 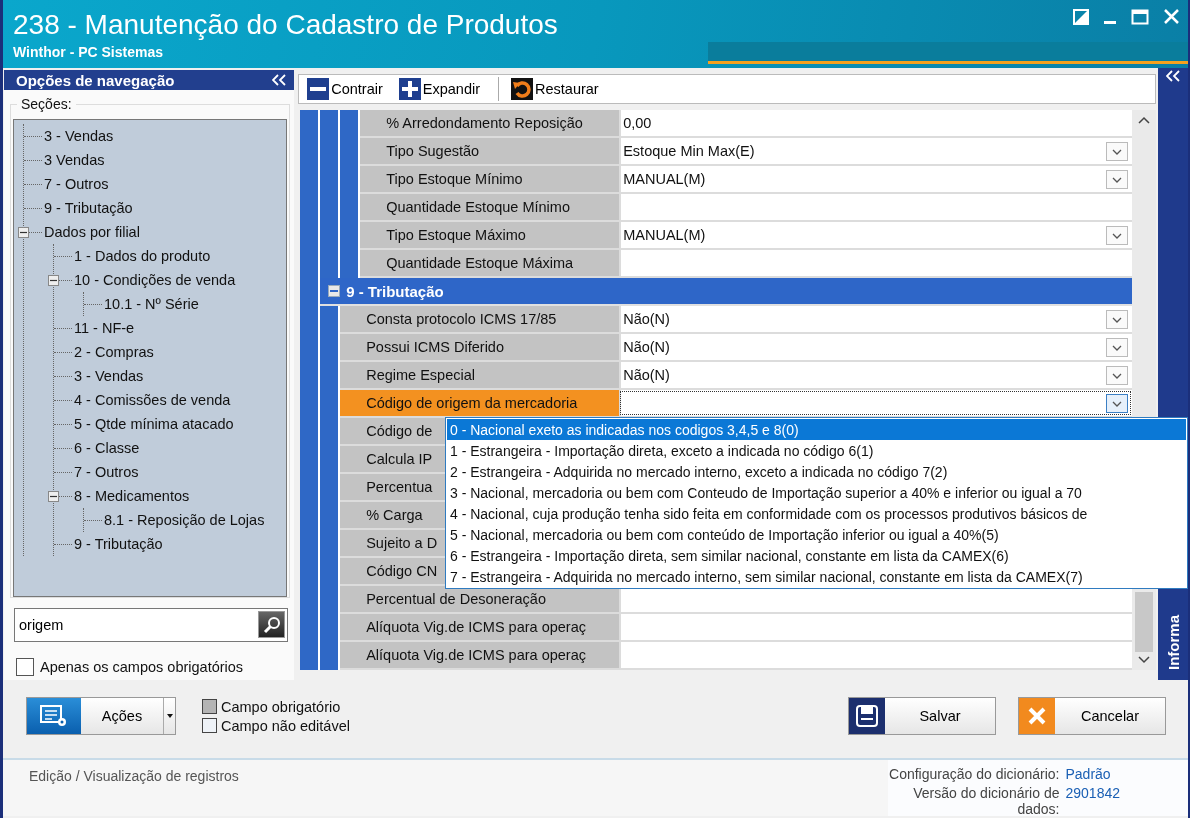 What do you see at coordinates (922, 716) in the screenshot?
I see `save-button: Salvar` at bounding box center [922, 716].